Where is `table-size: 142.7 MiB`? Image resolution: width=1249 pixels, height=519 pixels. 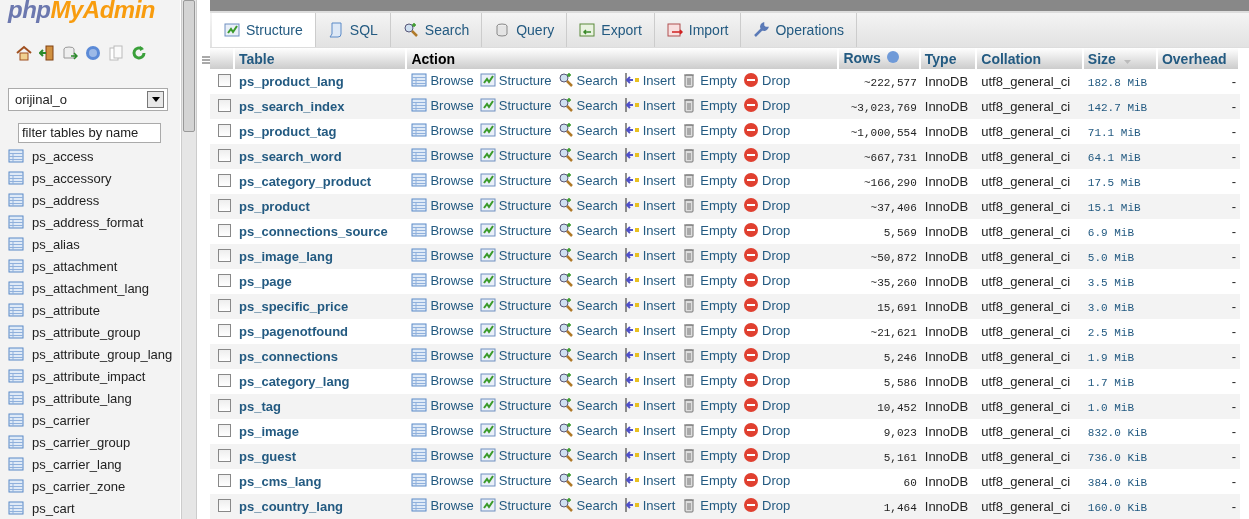
table-size: 142.7 MiB is located at coordinates (1117, 108).